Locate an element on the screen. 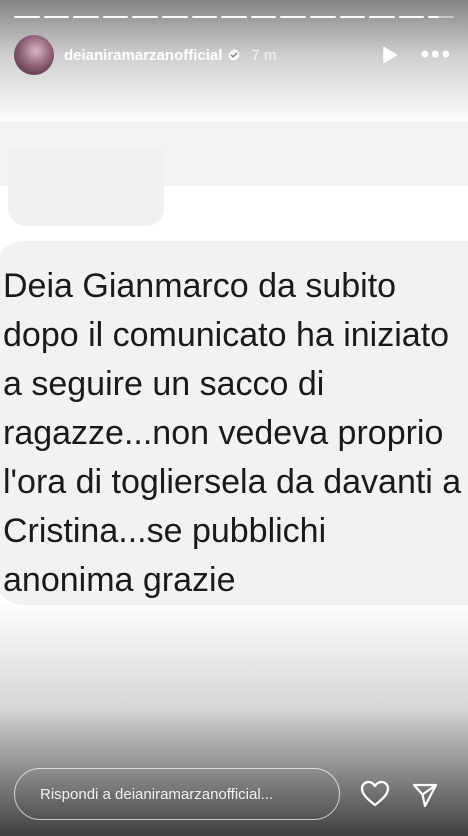 This screenshot has width=468, height=836. more-options-icon: ••• is located at coordinates (436, 55).